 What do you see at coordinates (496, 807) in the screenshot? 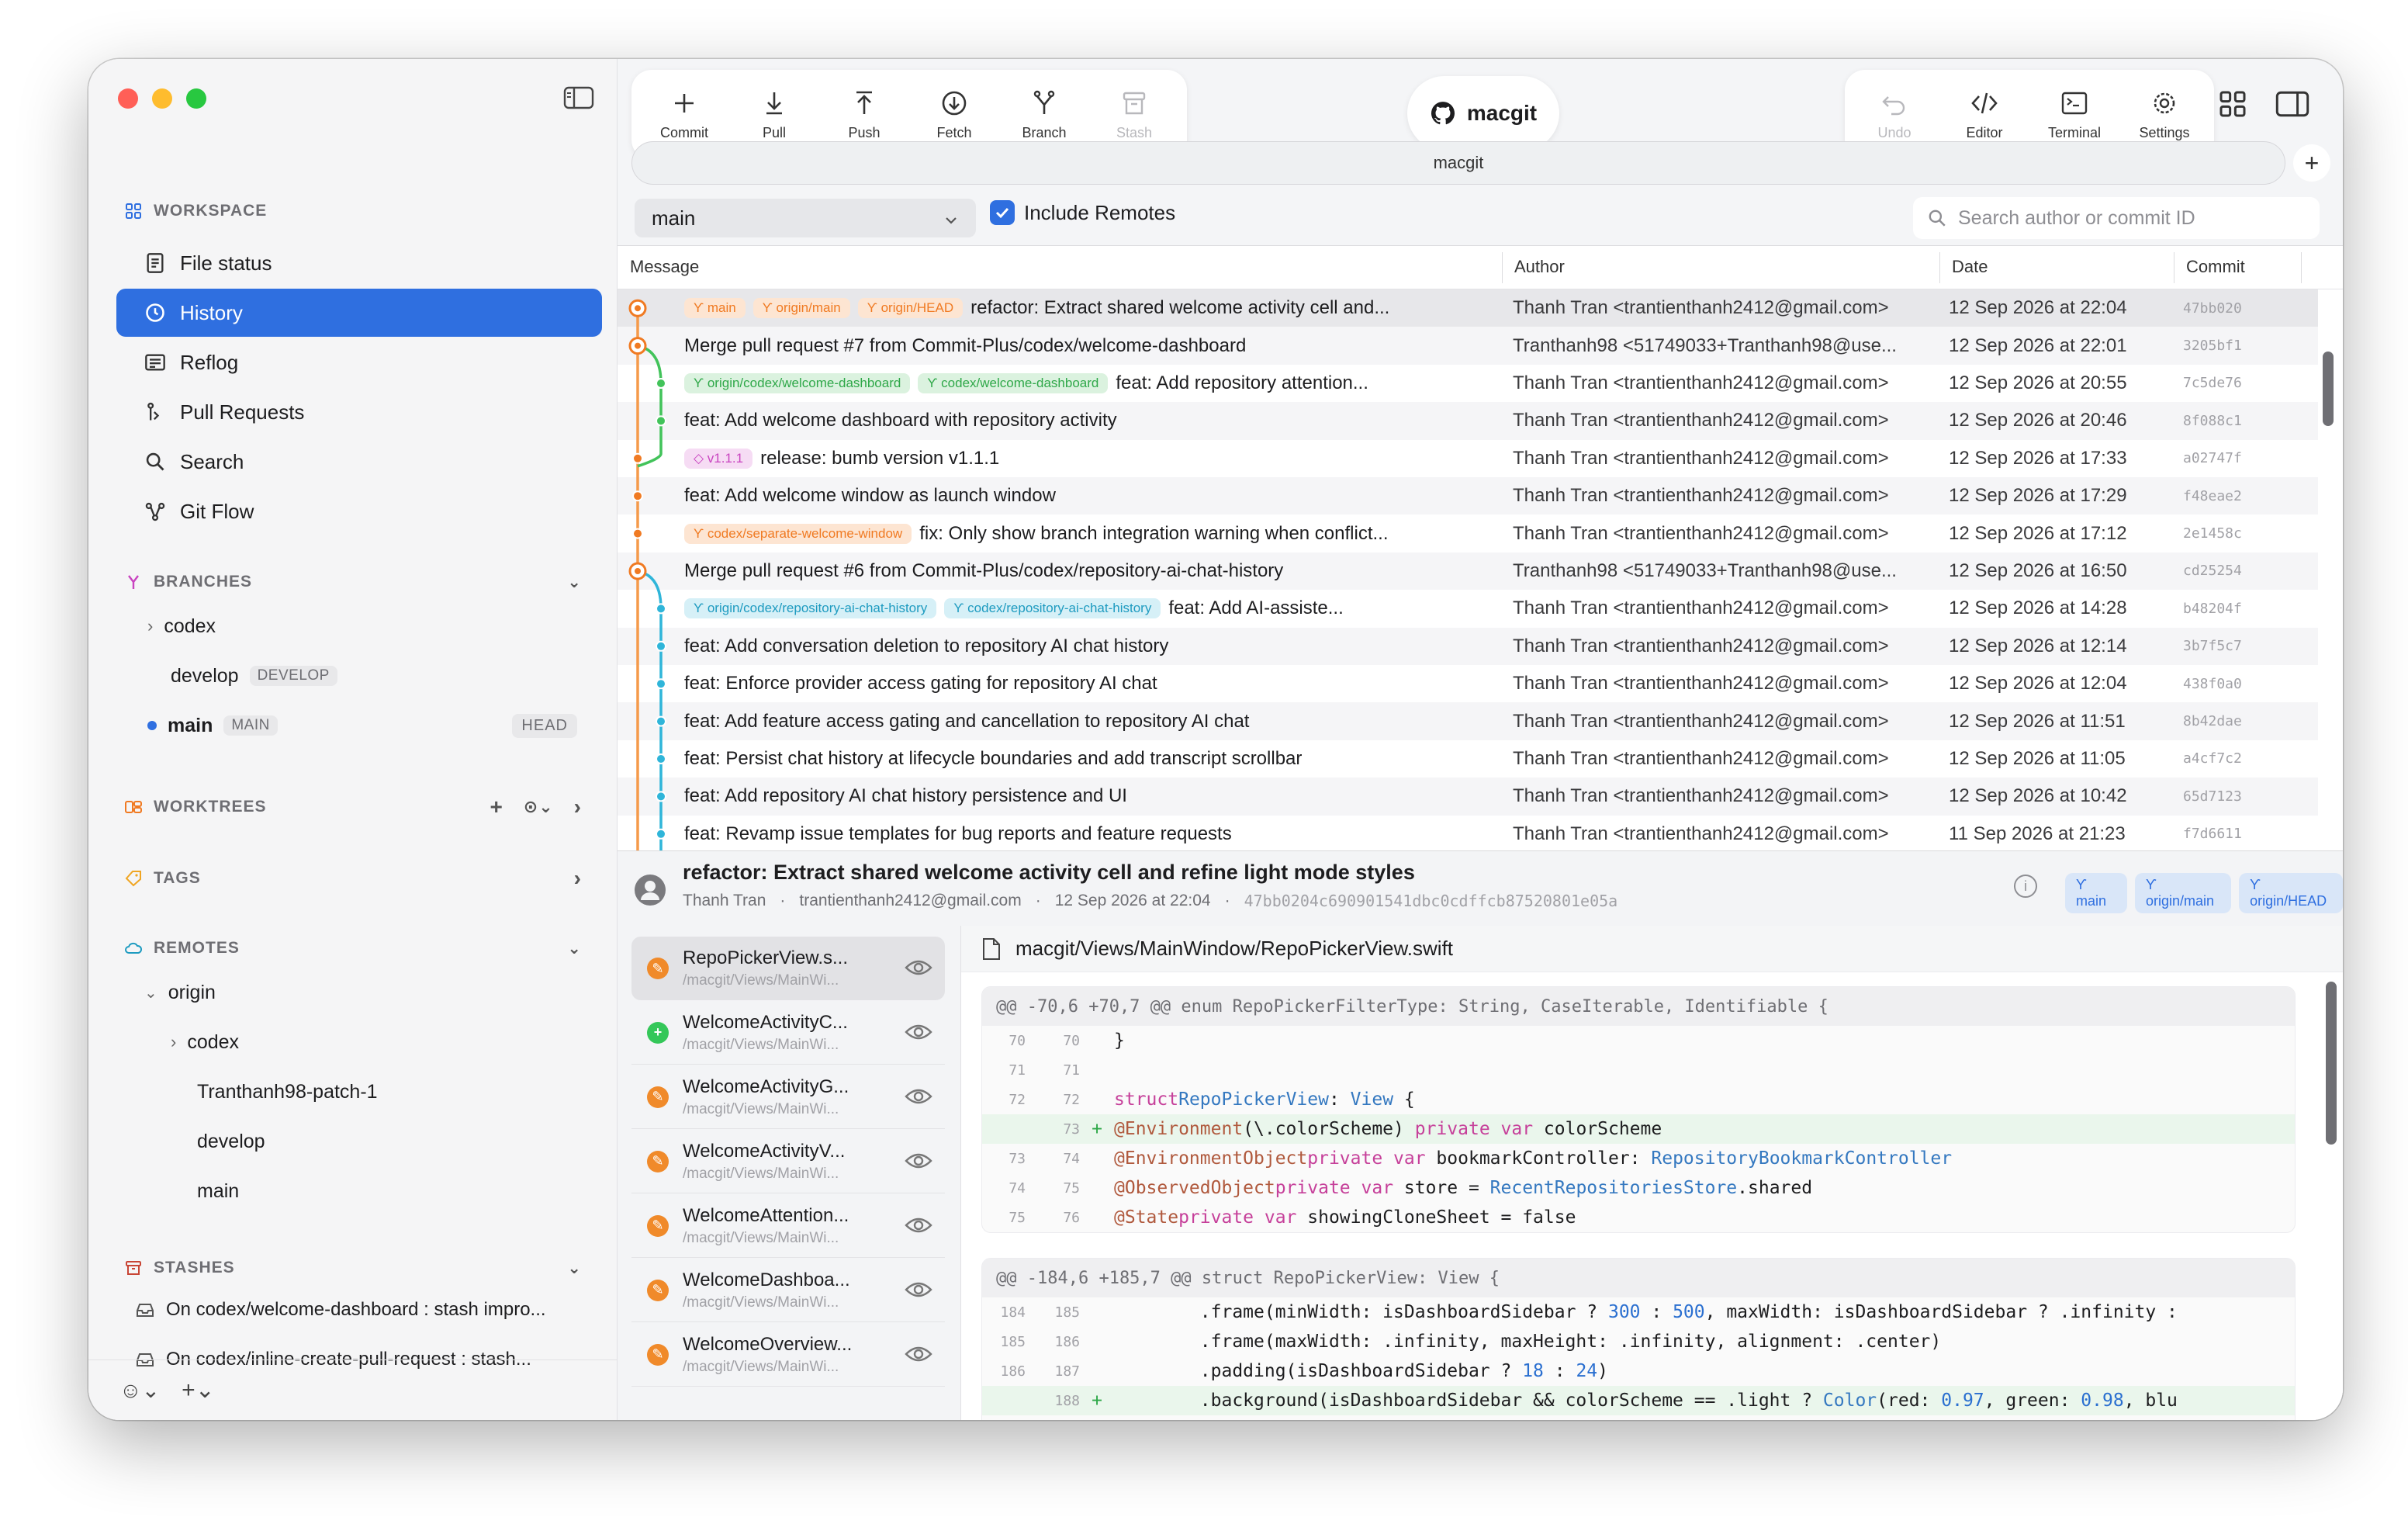
I see `add-worktree-icon: +` at bounding box center [496, 807].